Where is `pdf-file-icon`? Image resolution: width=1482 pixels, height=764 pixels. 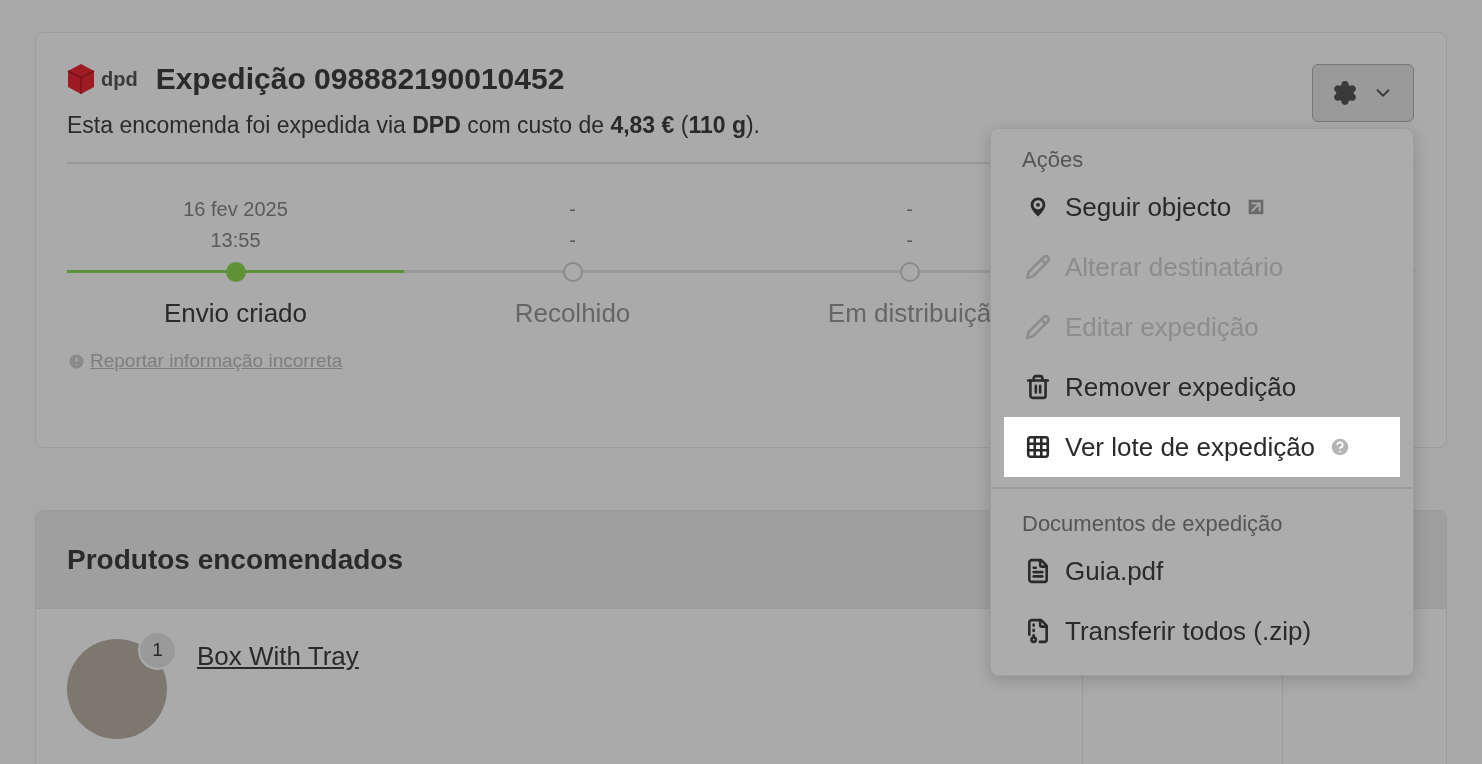
pdf-file-icon is located at coordinates (1038, 571).